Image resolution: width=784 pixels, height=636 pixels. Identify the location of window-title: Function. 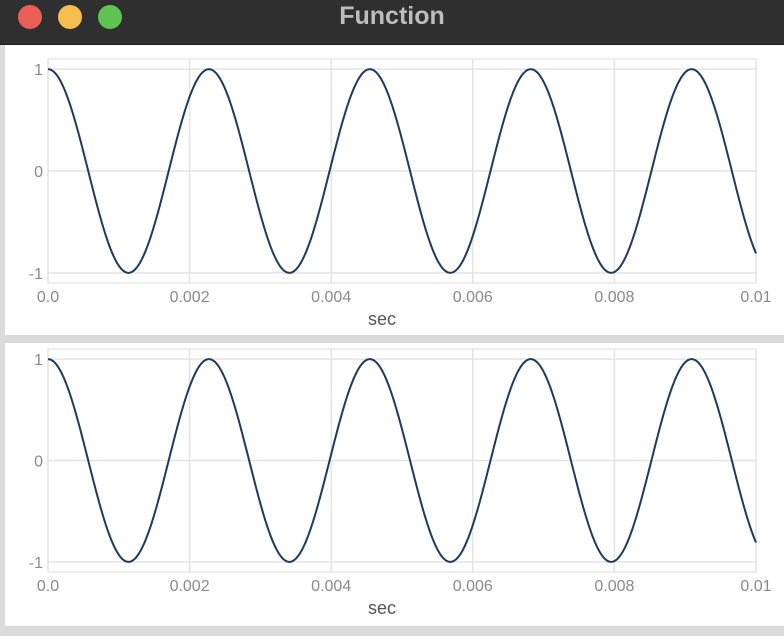
(392, 16).